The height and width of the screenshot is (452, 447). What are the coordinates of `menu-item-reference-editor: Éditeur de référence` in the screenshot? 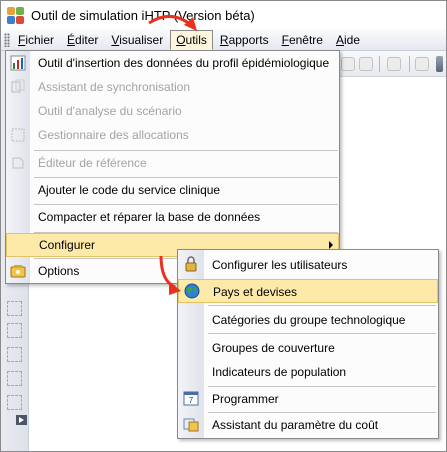 It's located at (172, 163).